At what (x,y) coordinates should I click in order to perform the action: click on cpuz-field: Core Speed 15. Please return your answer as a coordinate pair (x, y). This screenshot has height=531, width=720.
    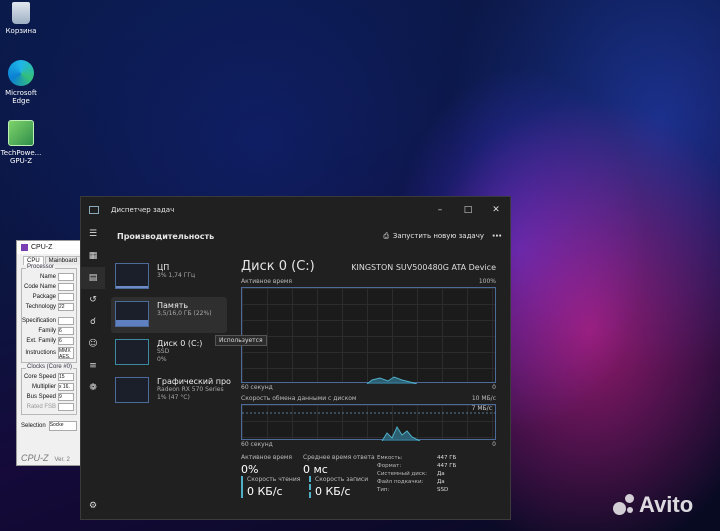
    Looking at the image, I should click on (49, 377).